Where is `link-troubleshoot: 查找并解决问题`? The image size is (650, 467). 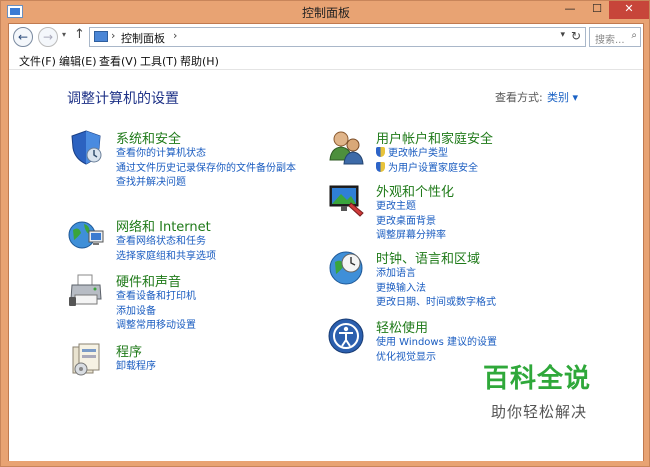 link-troubleshoot: 查找并解决问题 is located at coordinates (206, 183).